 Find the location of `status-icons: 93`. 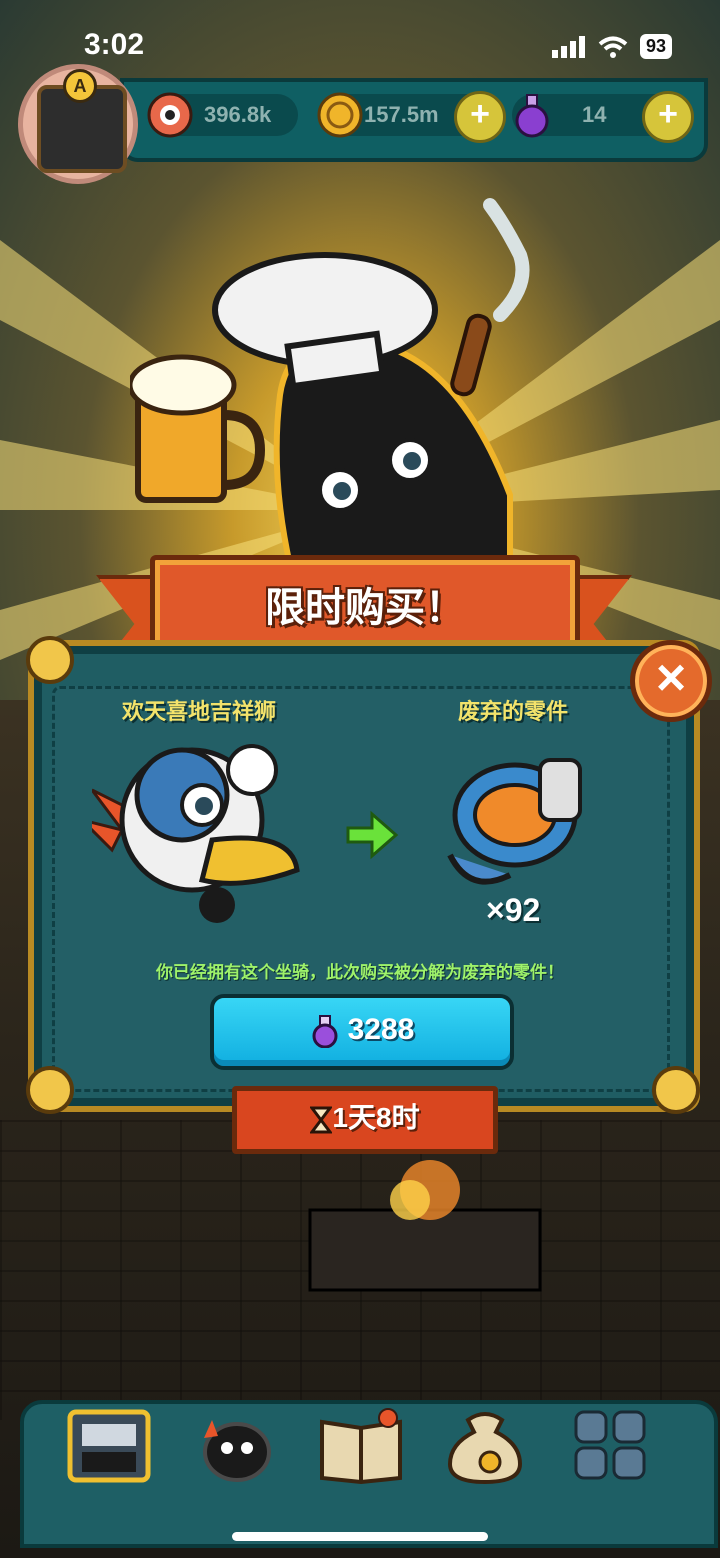

status-icons: 93 is located at coordinates (611, 46).